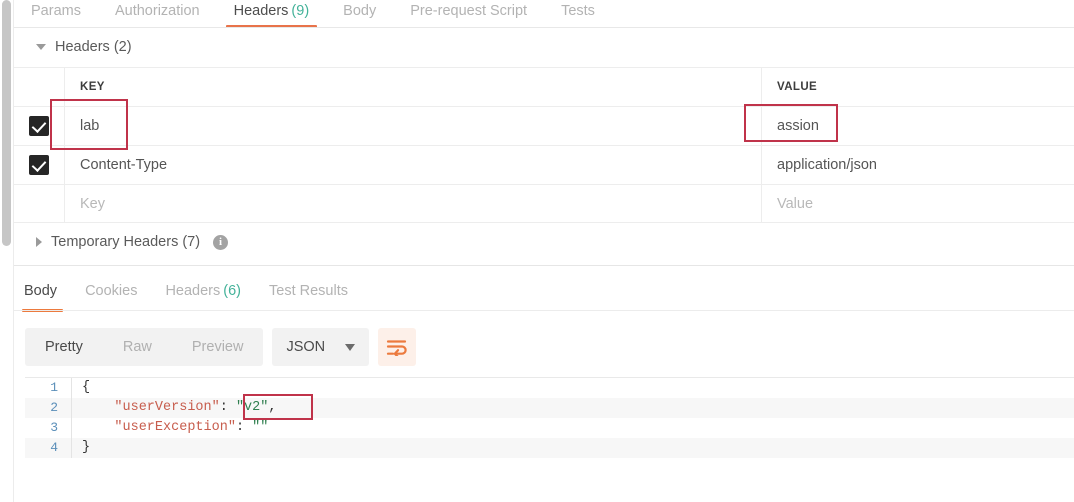 The image size is (1074, 502). I want to click on table-row: Content-Type application/json, so click(544, 164).